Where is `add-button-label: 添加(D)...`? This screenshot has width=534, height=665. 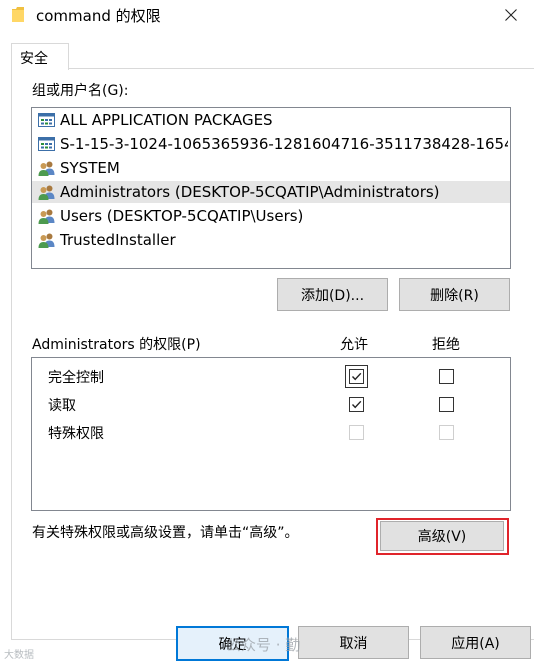 add-button-label: 添加(D)... is located at coordinates (332, 295).